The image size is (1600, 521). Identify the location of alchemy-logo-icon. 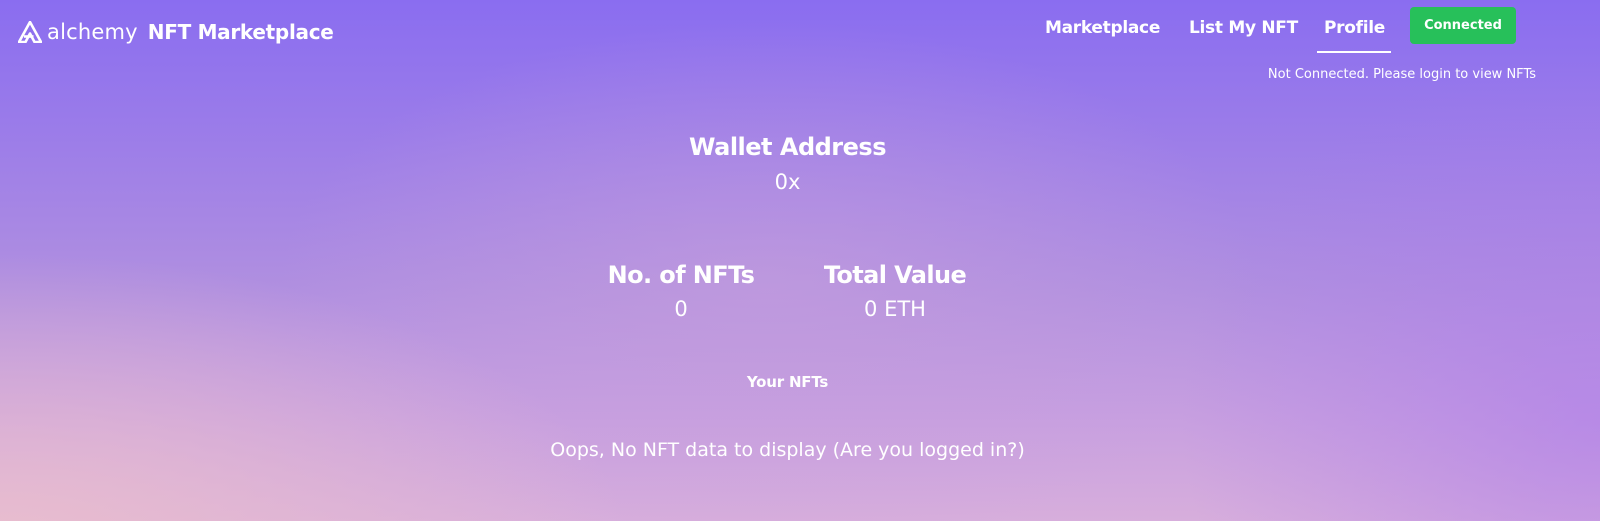
(30, 32).